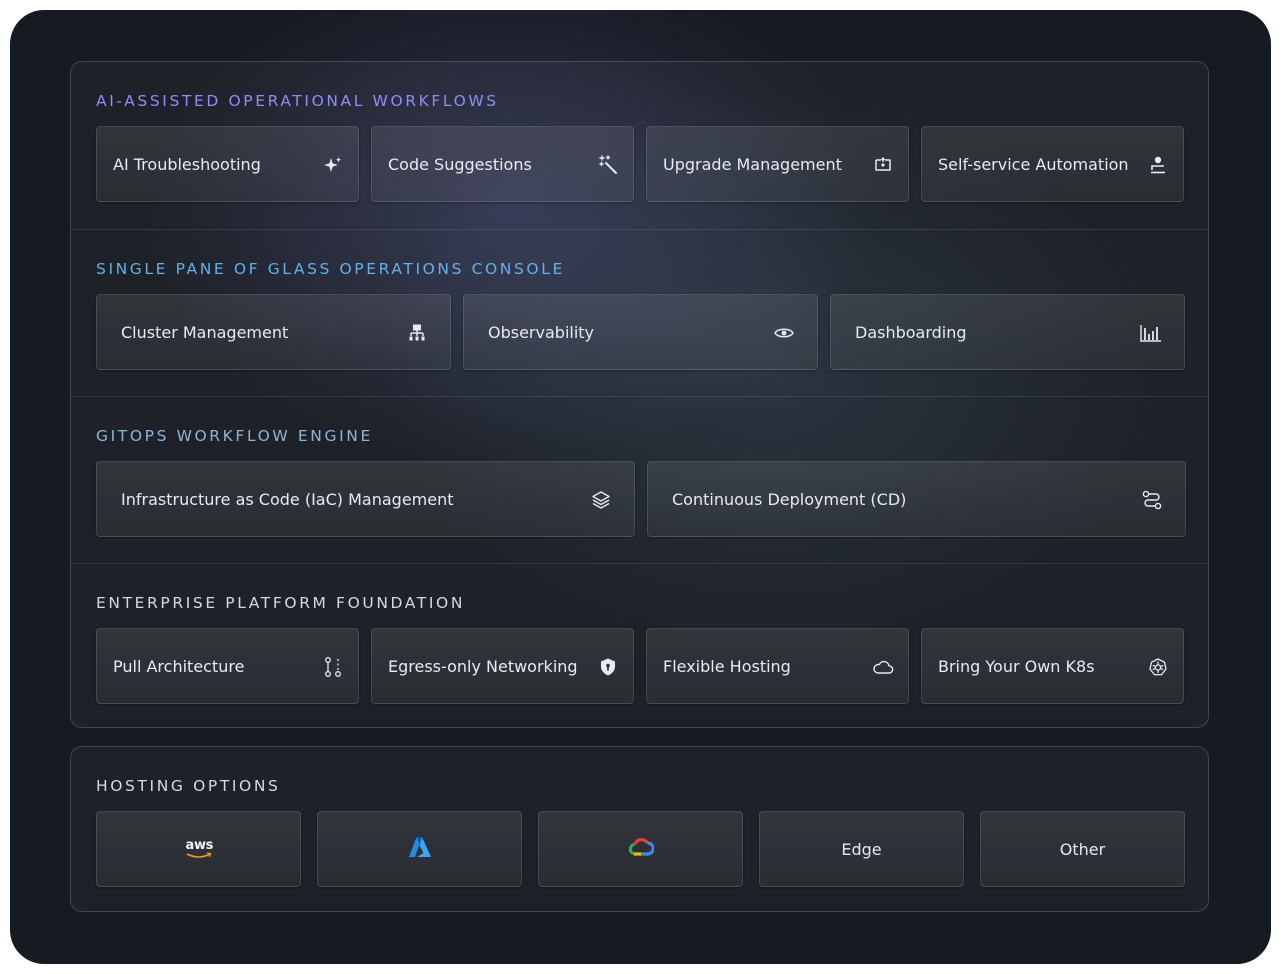  I want to click on git-pull-icon, so click(333, 667).